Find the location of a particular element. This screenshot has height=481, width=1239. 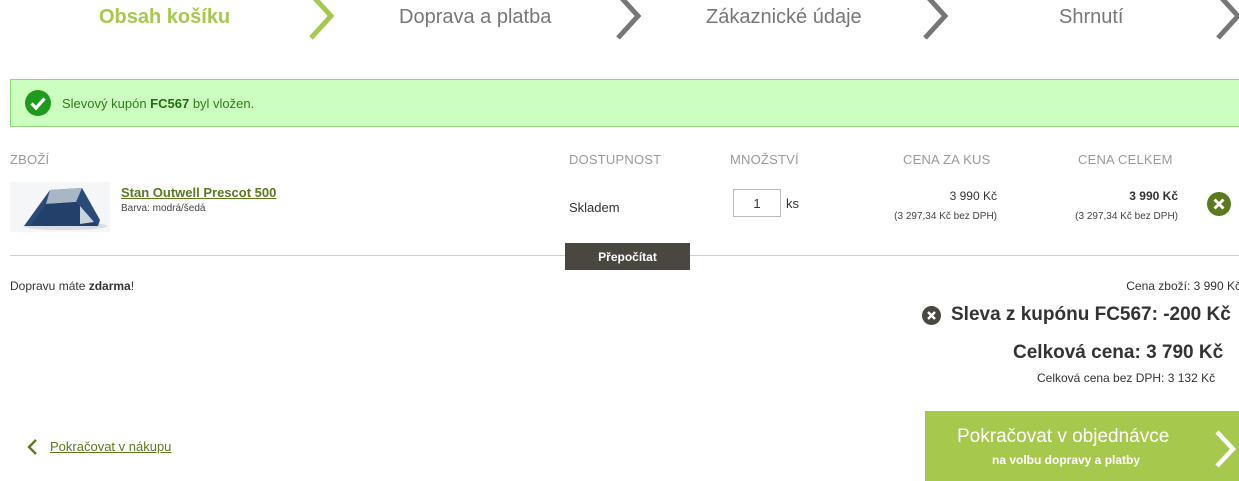

coupon-success-alert: Slevový kupón FC567 byl vložen. is located at coordinates (624, 103).